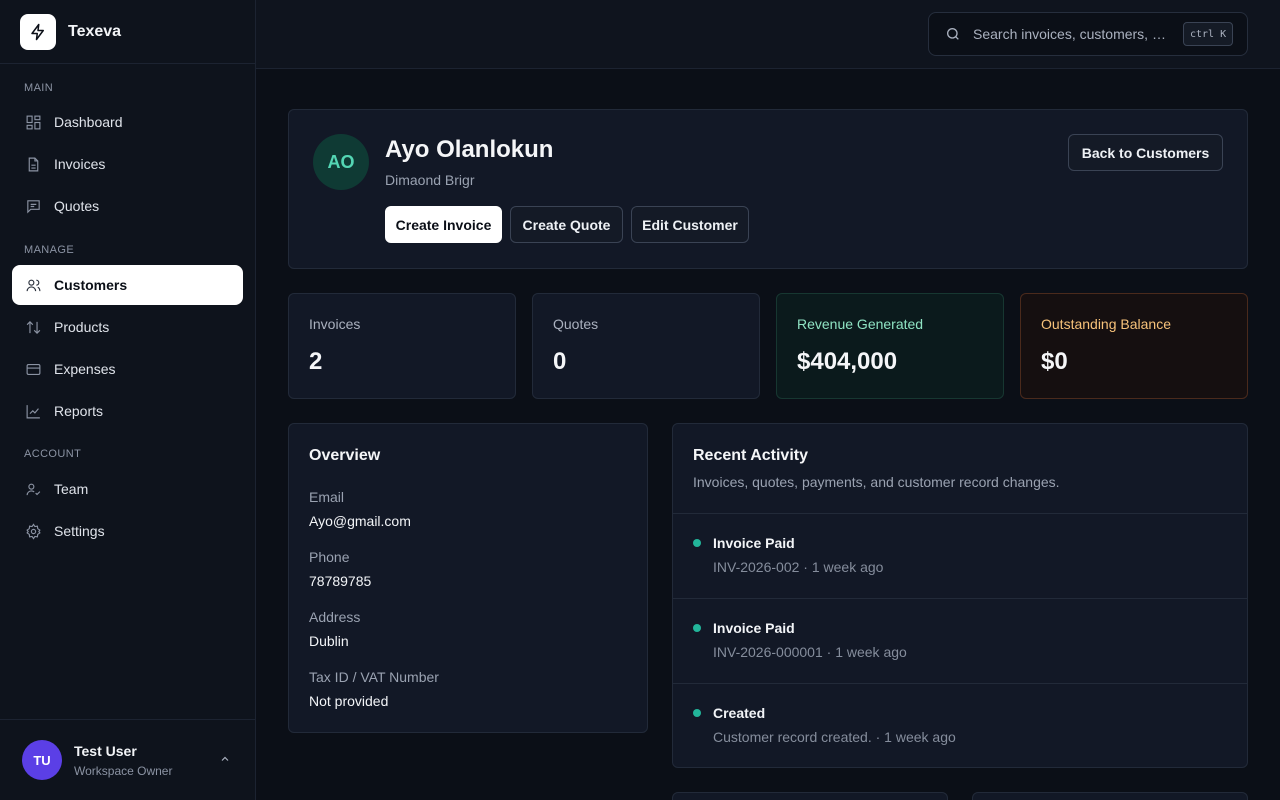 This screenshot has height=800, width=1280. I want to click on tax-id-value: Not provided, so click(349, 701).